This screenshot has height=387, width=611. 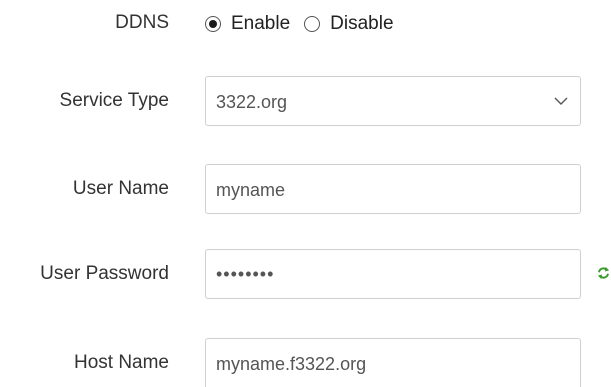 What do you see at coordinates (291, 364) in the screenshot?
I see `host-name-value: myname.f3322.org` at bounding box center [291, 364].